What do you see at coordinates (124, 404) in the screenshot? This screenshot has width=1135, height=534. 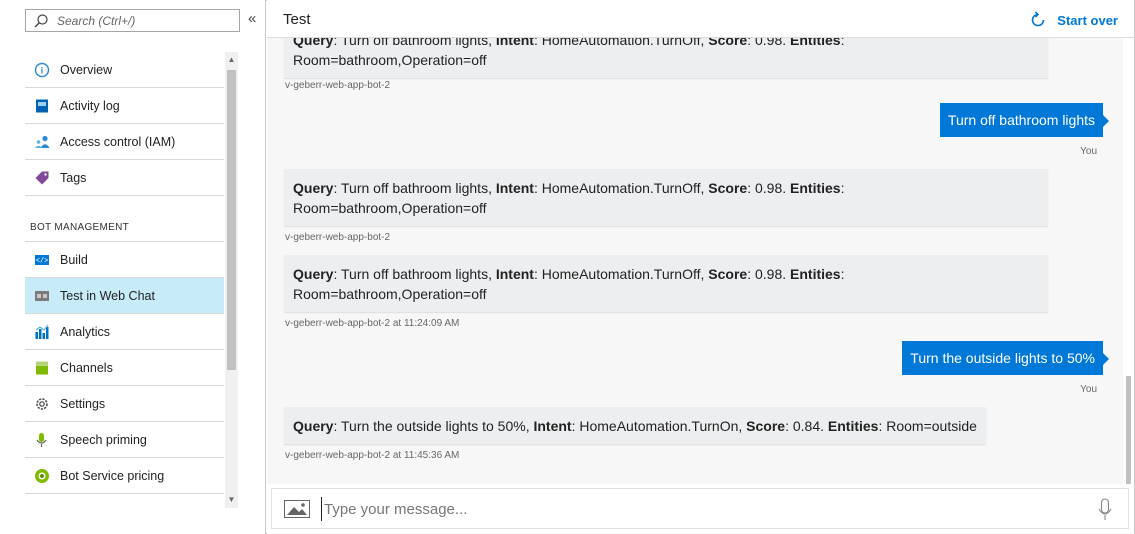 I see `sidebar-item-settings: Settings` at bounding box center [124, 404].